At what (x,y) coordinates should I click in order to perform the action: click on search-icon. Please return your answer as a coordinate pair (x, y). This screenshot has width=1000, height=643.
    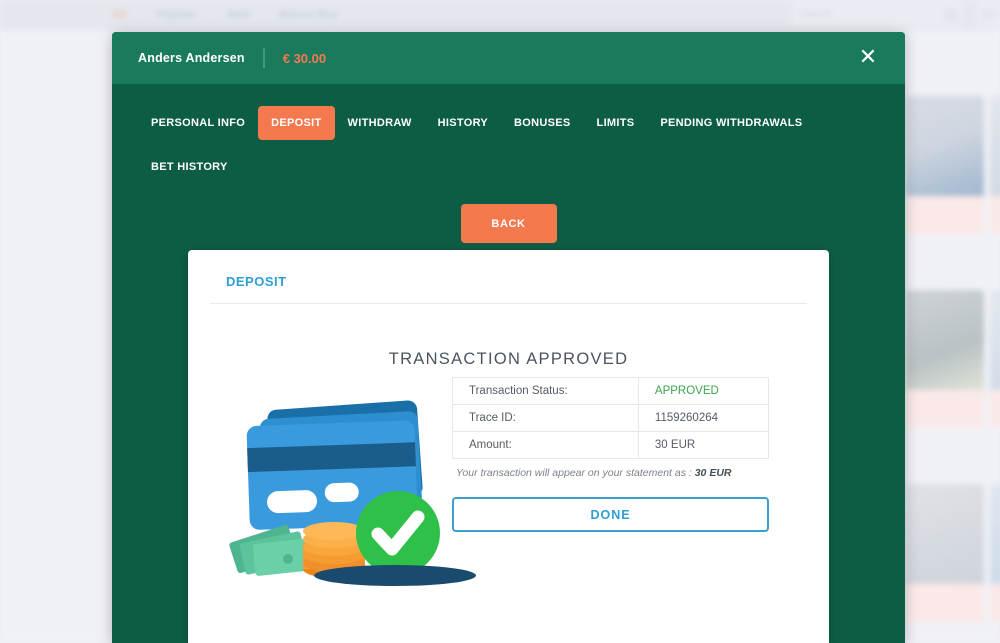
    Looking at the image, I should click on (950, 14).